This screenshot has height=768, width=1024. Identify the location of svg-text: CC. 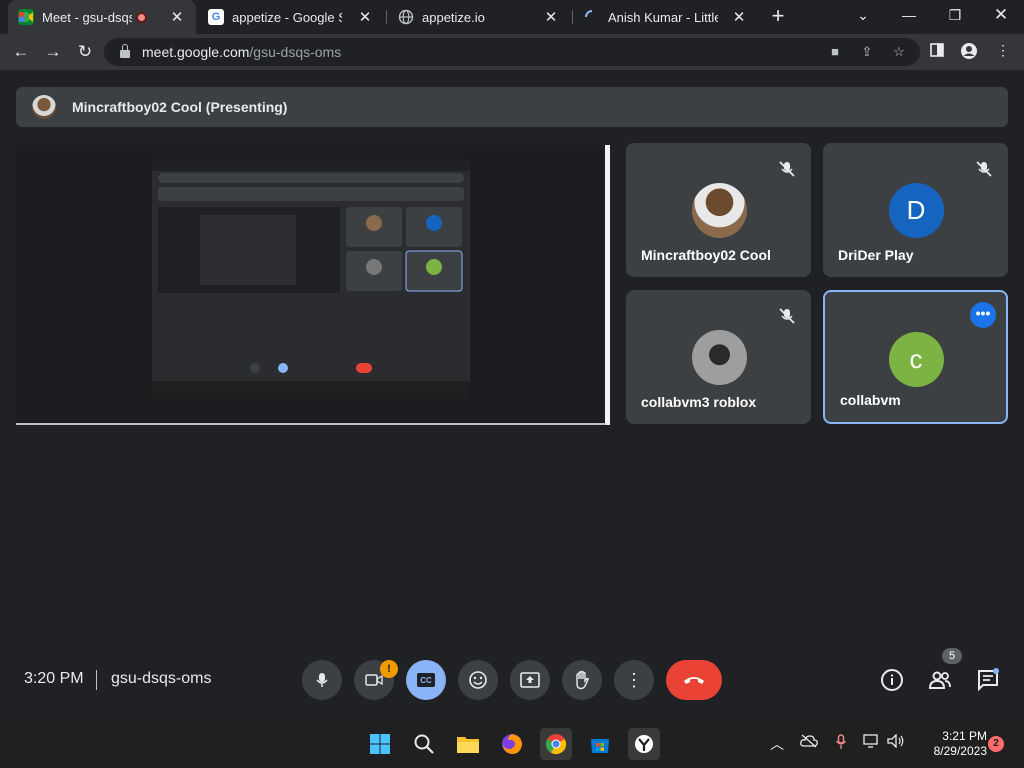
(426, 680).